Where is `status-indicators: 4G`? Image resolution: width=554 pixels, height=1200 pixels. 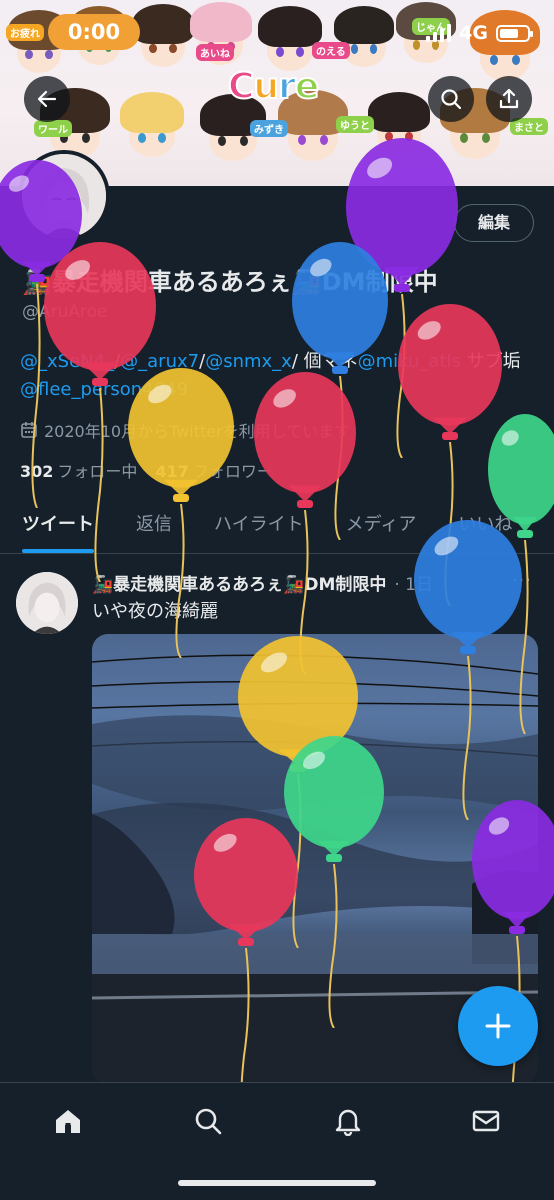 status-indicators: 4G is located at coordinates (479, 33).